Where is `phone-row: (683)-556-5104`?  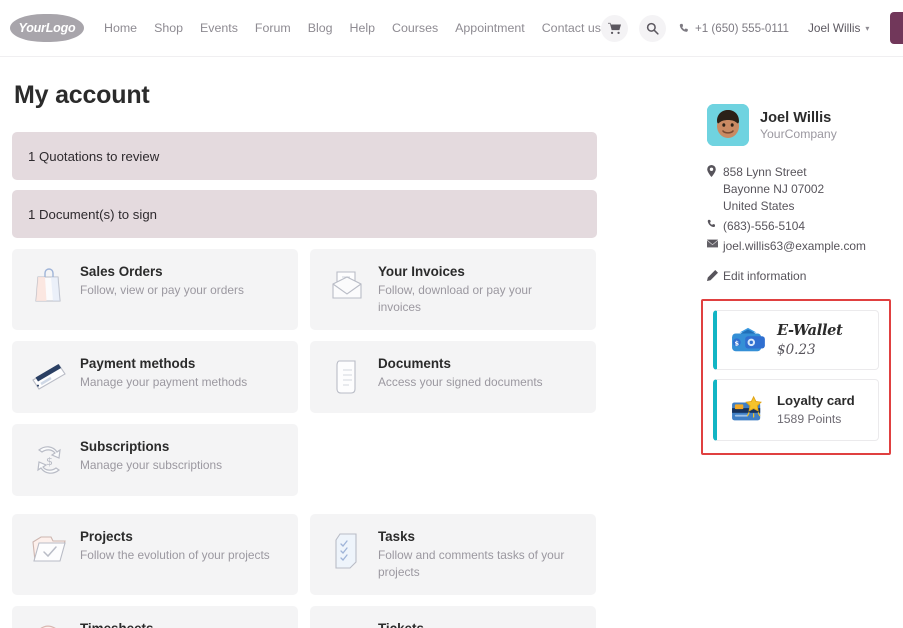 phone-row: (683)-556-5104 is located at coordinates (799, 226).